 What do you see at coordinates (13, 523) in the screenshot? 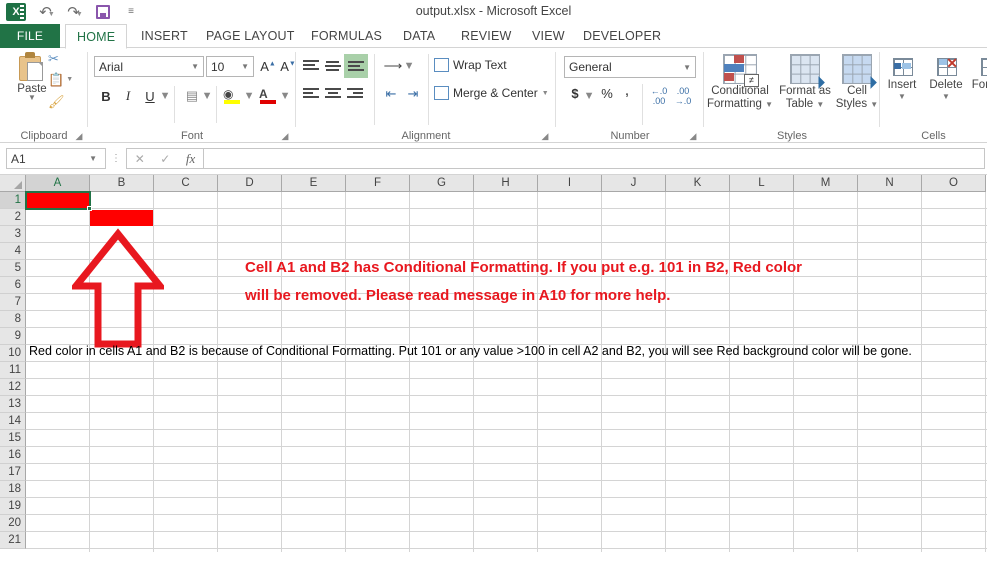
I see `row-header-20: 20` at bounding box center [13, 523].